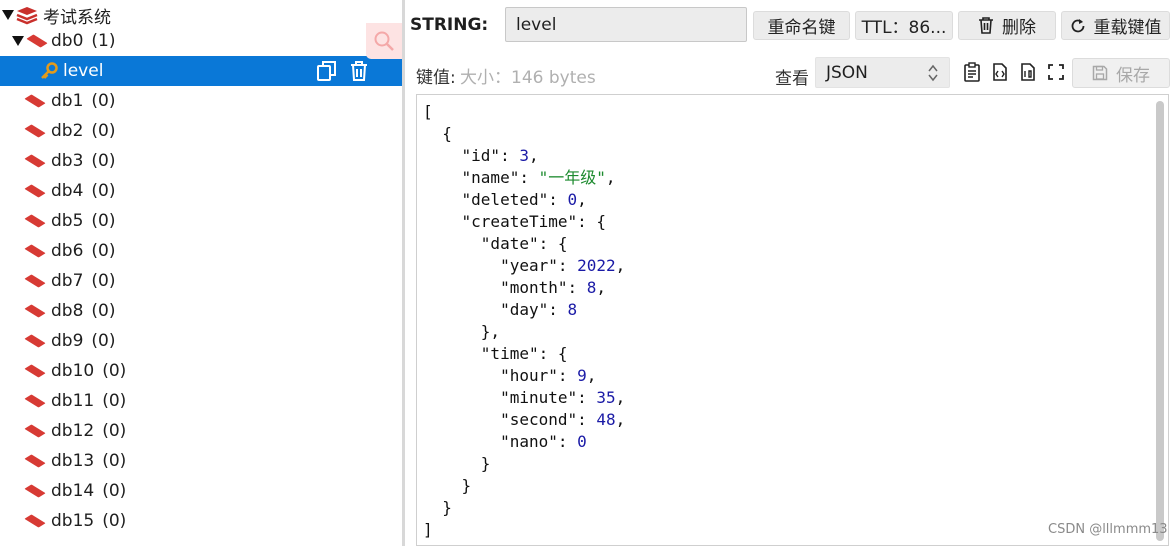 The image size is (1172, 546). What do you see at coordinates (201, 311) in the screenshot?
I see `db-row-db8: db8 (0)` at bounding box center [201, 311].